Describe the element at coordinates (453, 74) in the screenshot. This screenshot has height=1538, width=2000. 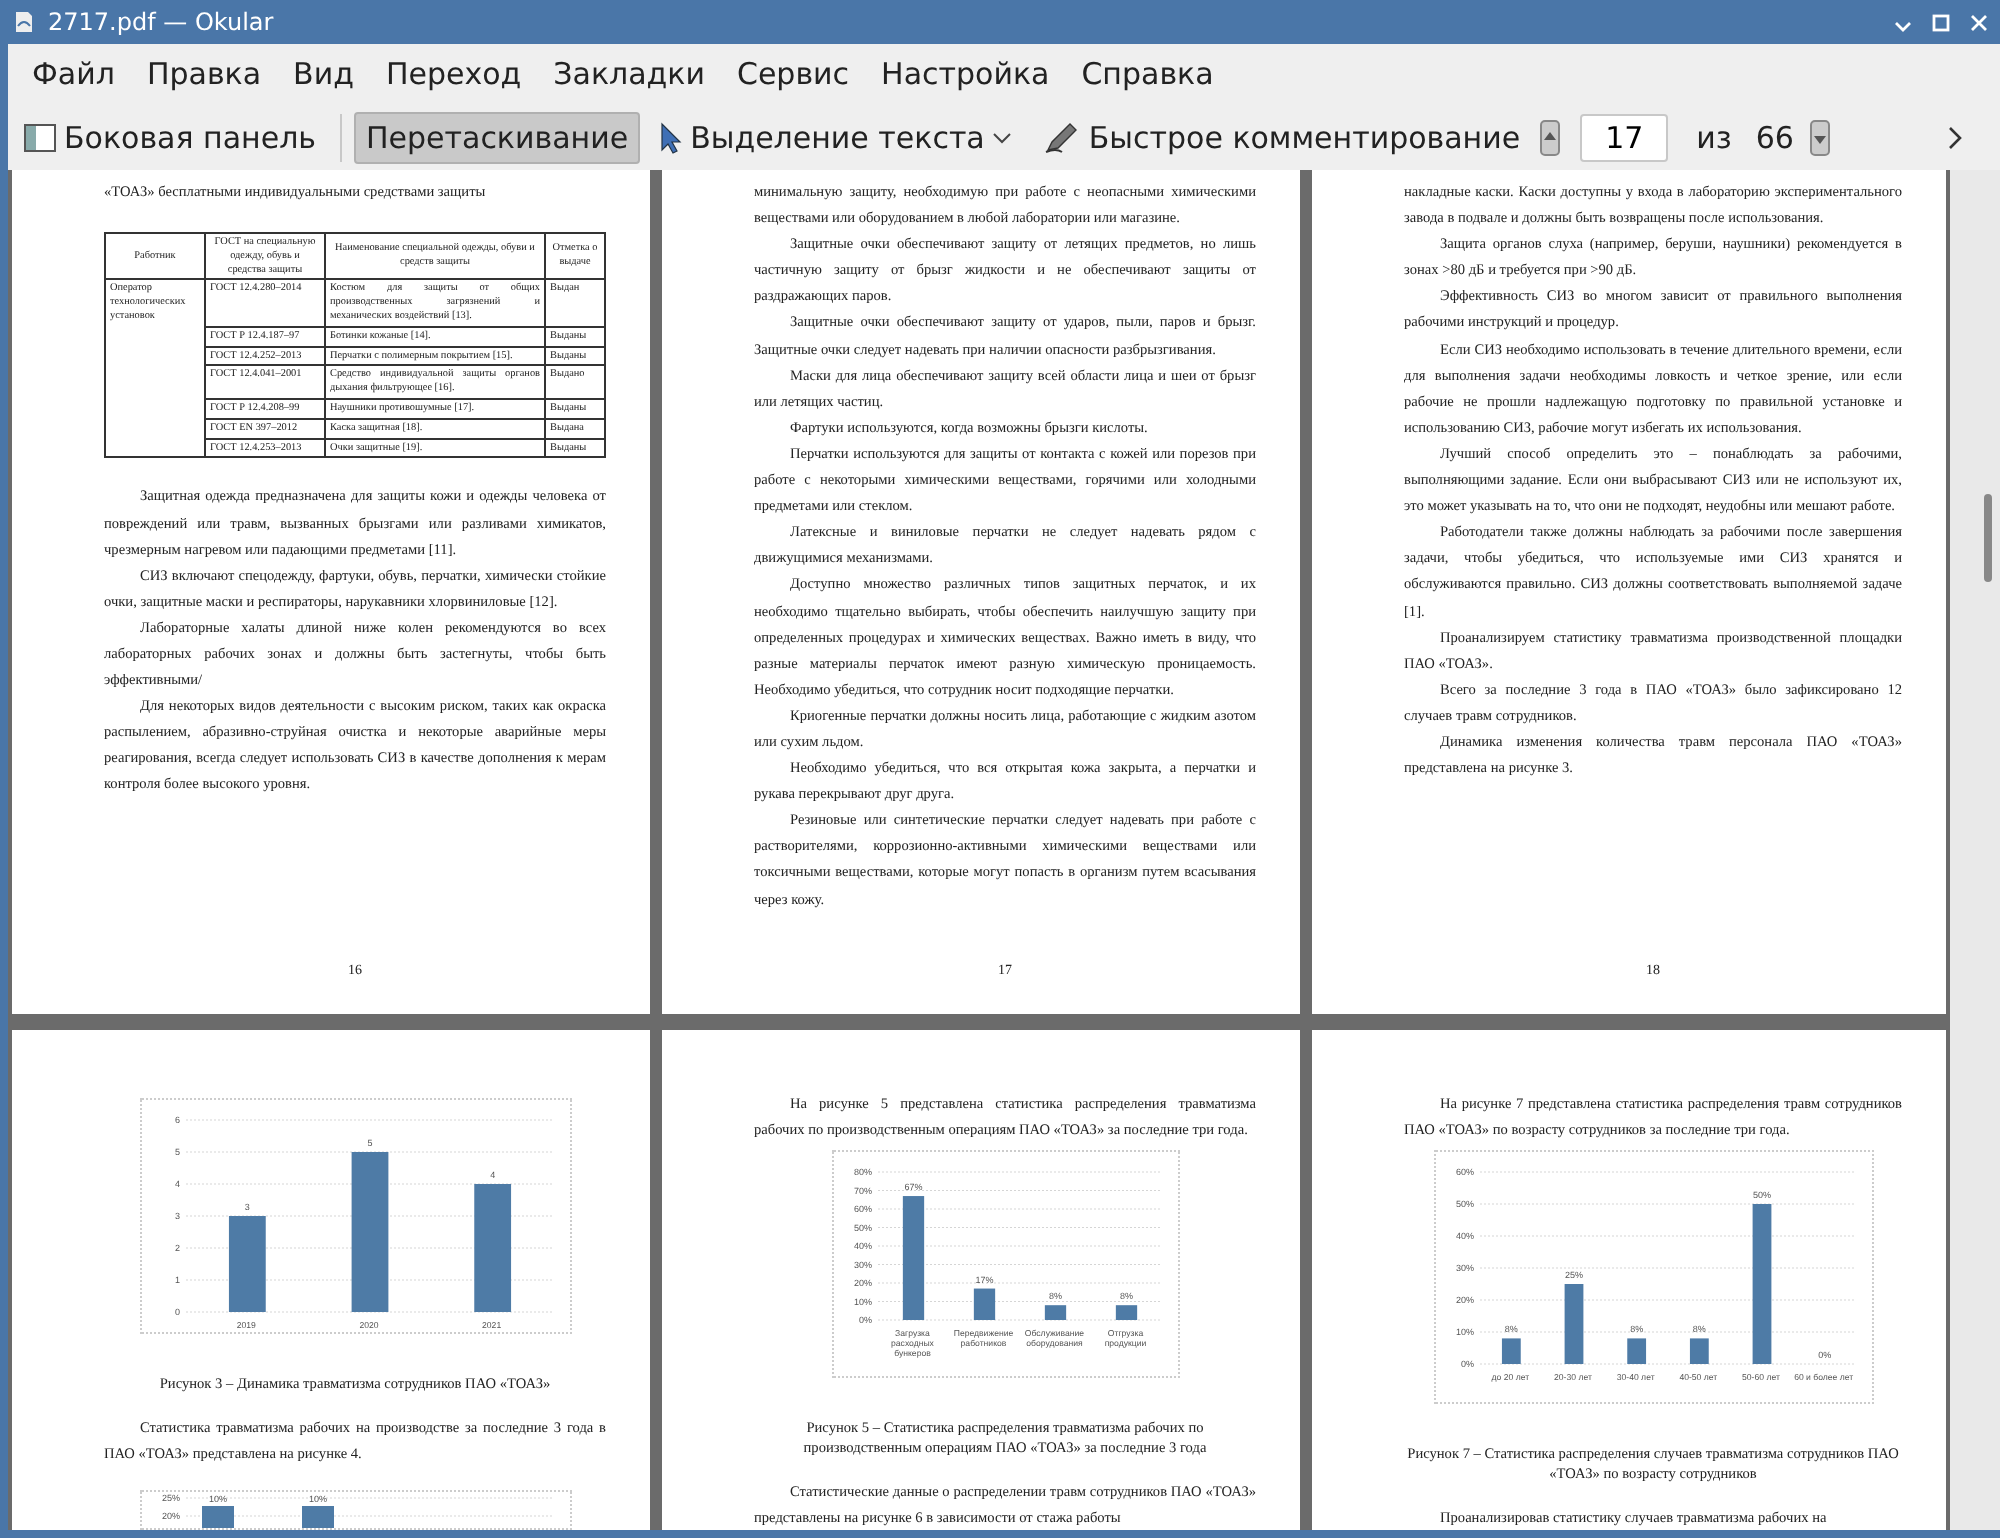
I see `menu-item: Переход` at that location.